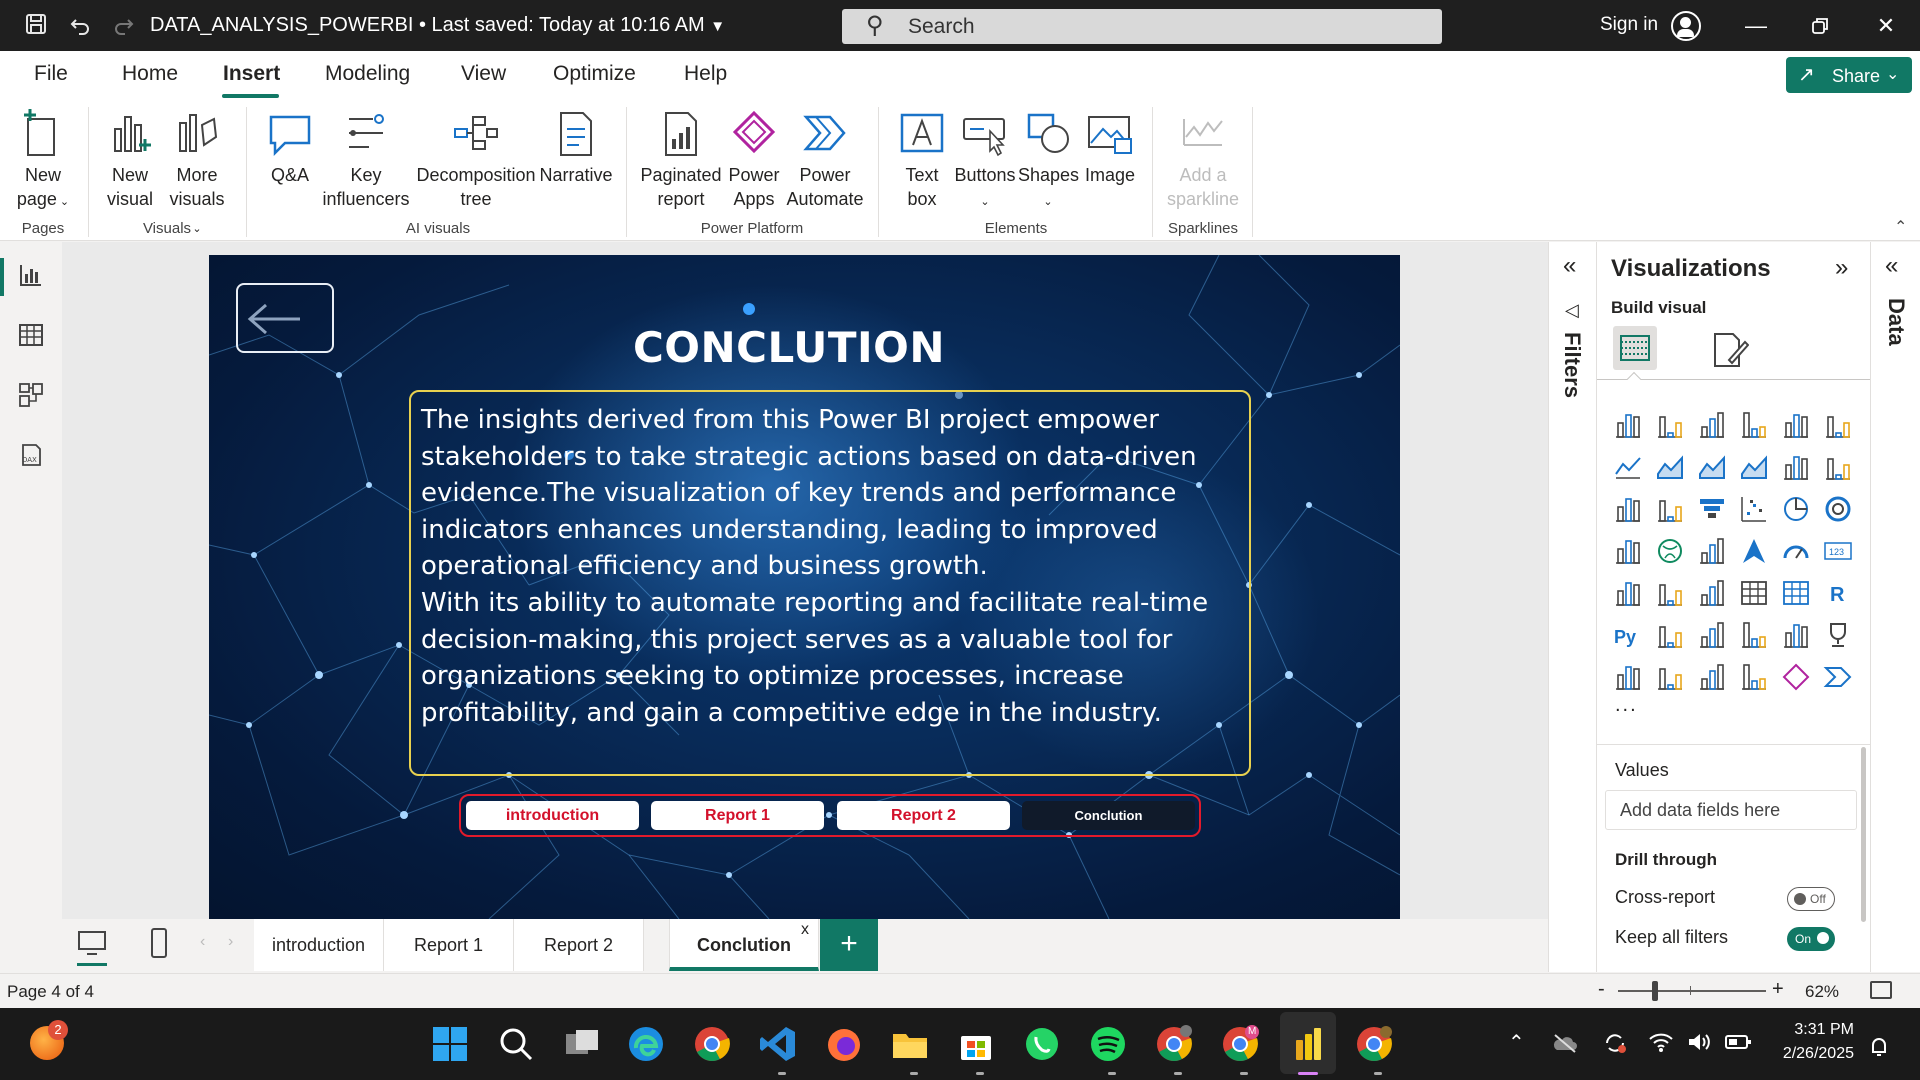 The width and height of the screenshot is (1920, 1080). Describe the element at coordinates (1628, 635) in the screenshot. I see `python-visual-icon: Py` at that location.